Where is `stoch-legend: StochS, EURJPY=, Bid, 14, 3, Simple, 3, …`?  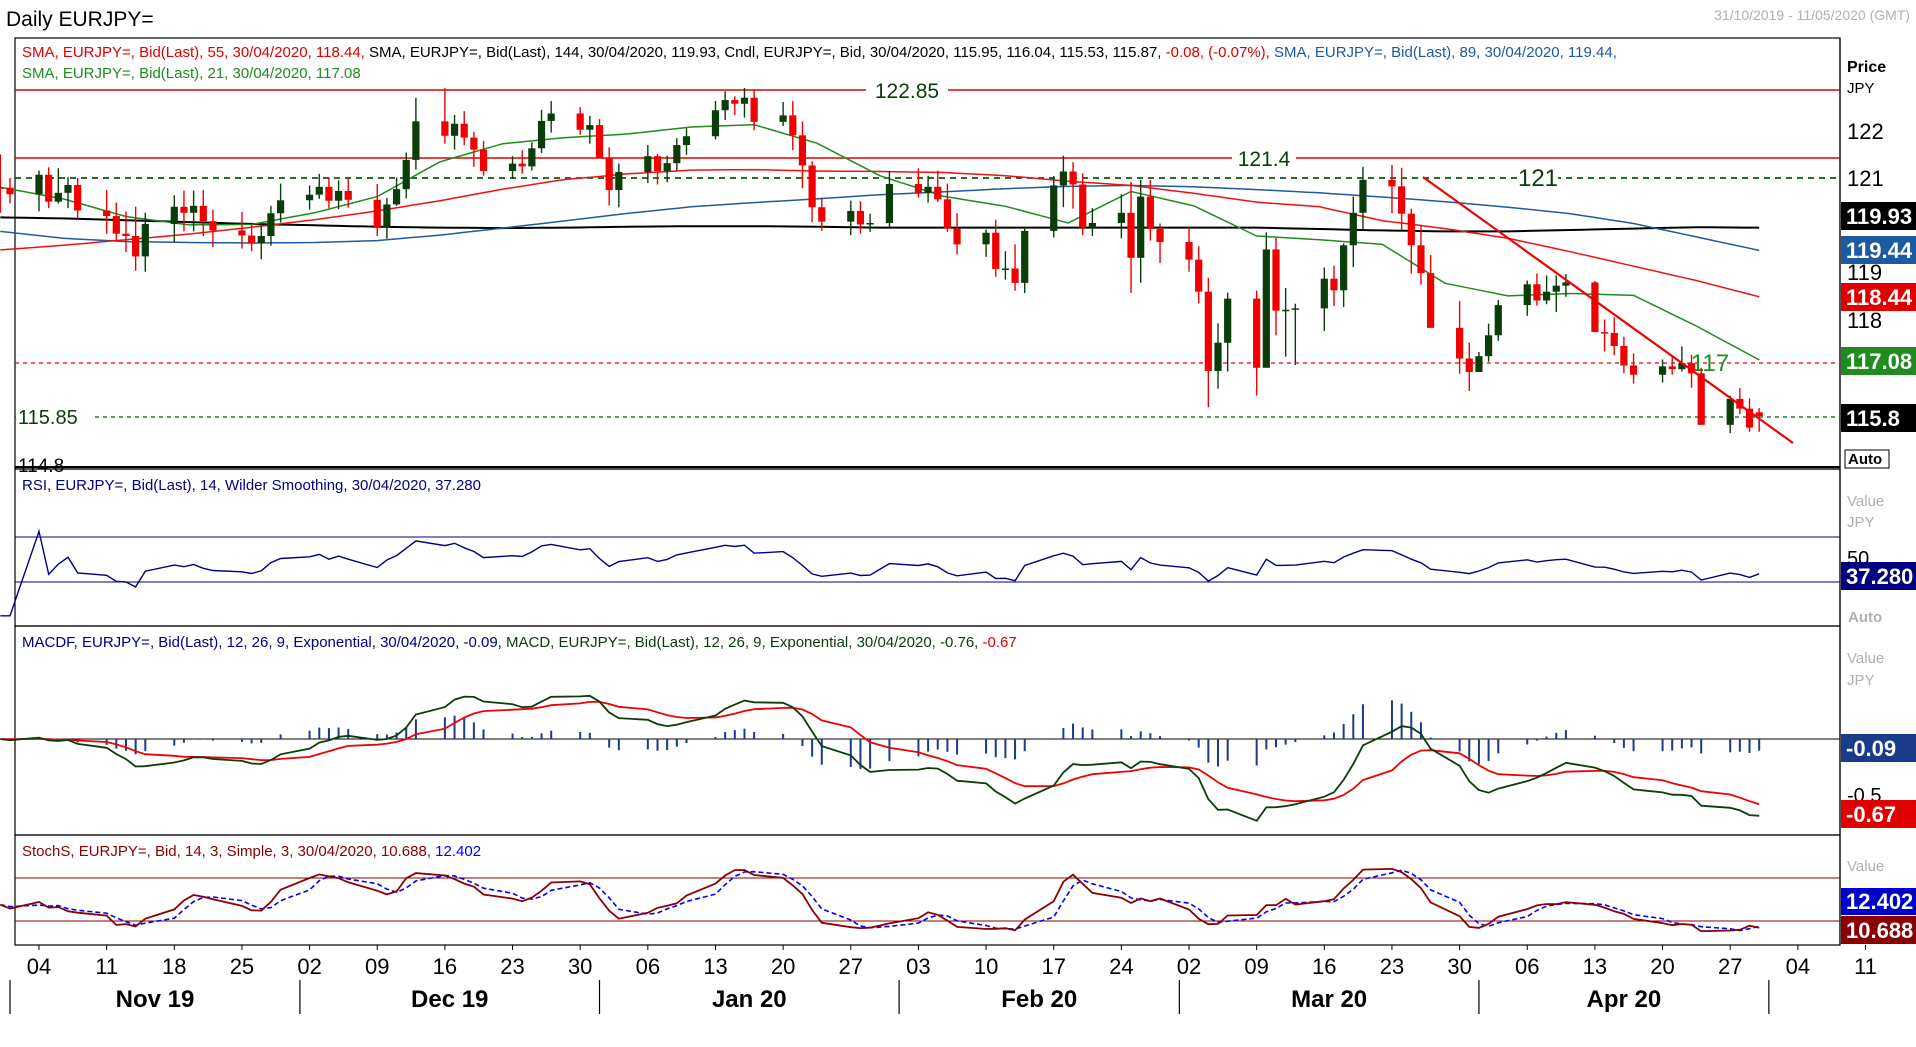
stoch-legend: StochS, EURJPY=, Bid, 14, 3, Simple, 3, … is located at coordinates (251, 851).